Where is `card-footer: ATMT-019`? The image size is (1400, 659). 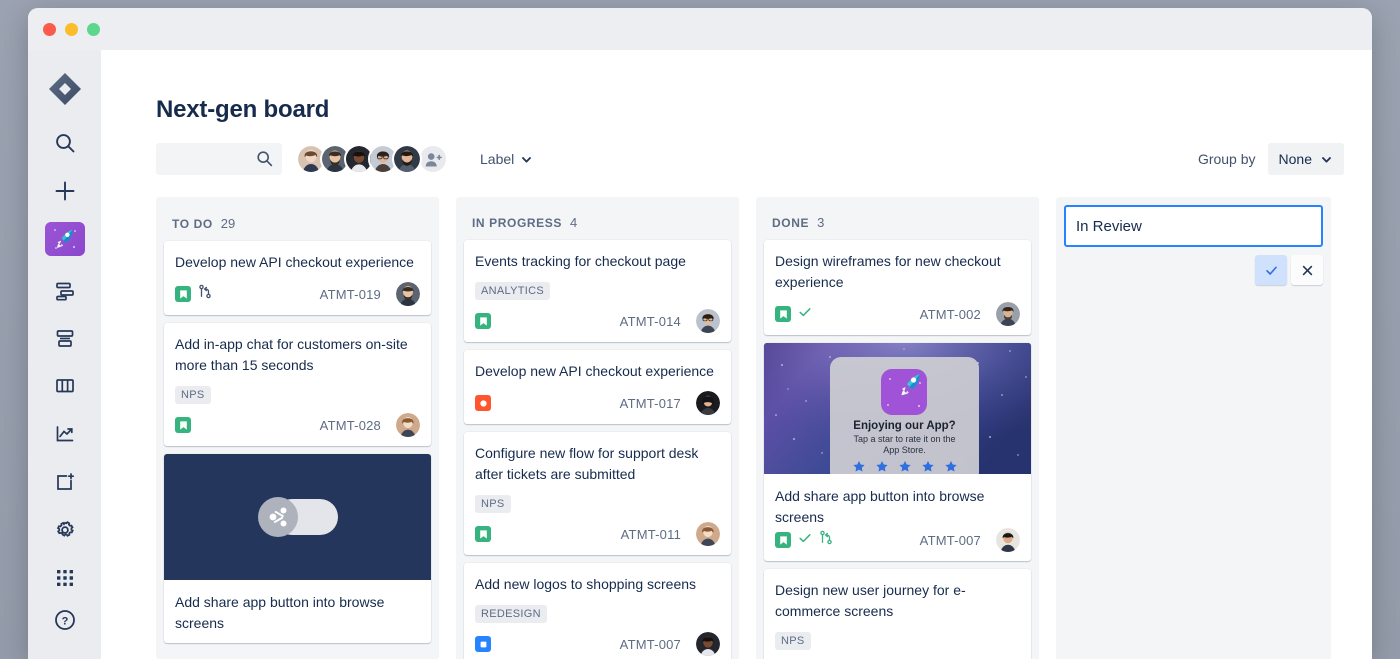 card-footer: ATMT-019 is located at coordinates (297, 294).